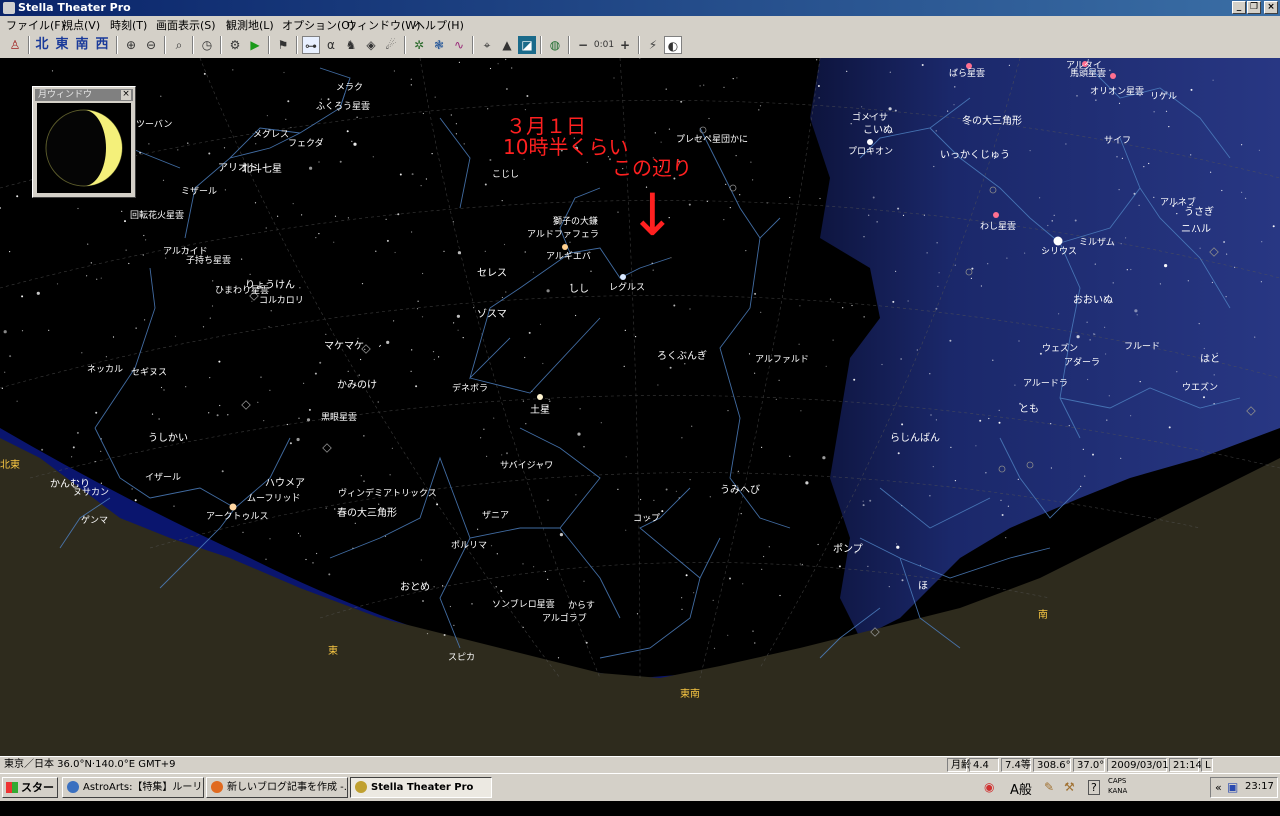 The height and width of the screenshot is (816, 1280). Describe the element at coordinates (992, 119) in the screenshot. I see `sky-label: 冬の大三角形` at that location.